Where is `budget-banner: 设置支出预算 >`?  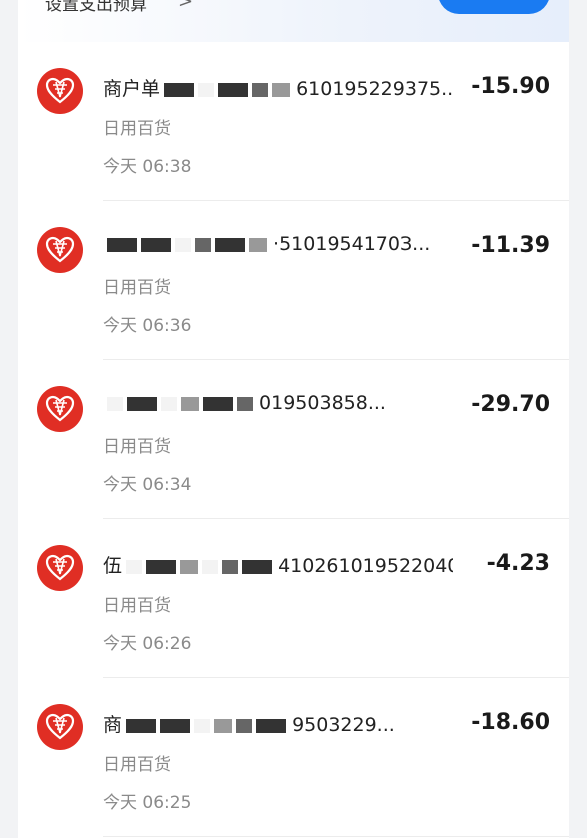 budget-banner: 设置支出预算 > is located at coordinates (293, 21).